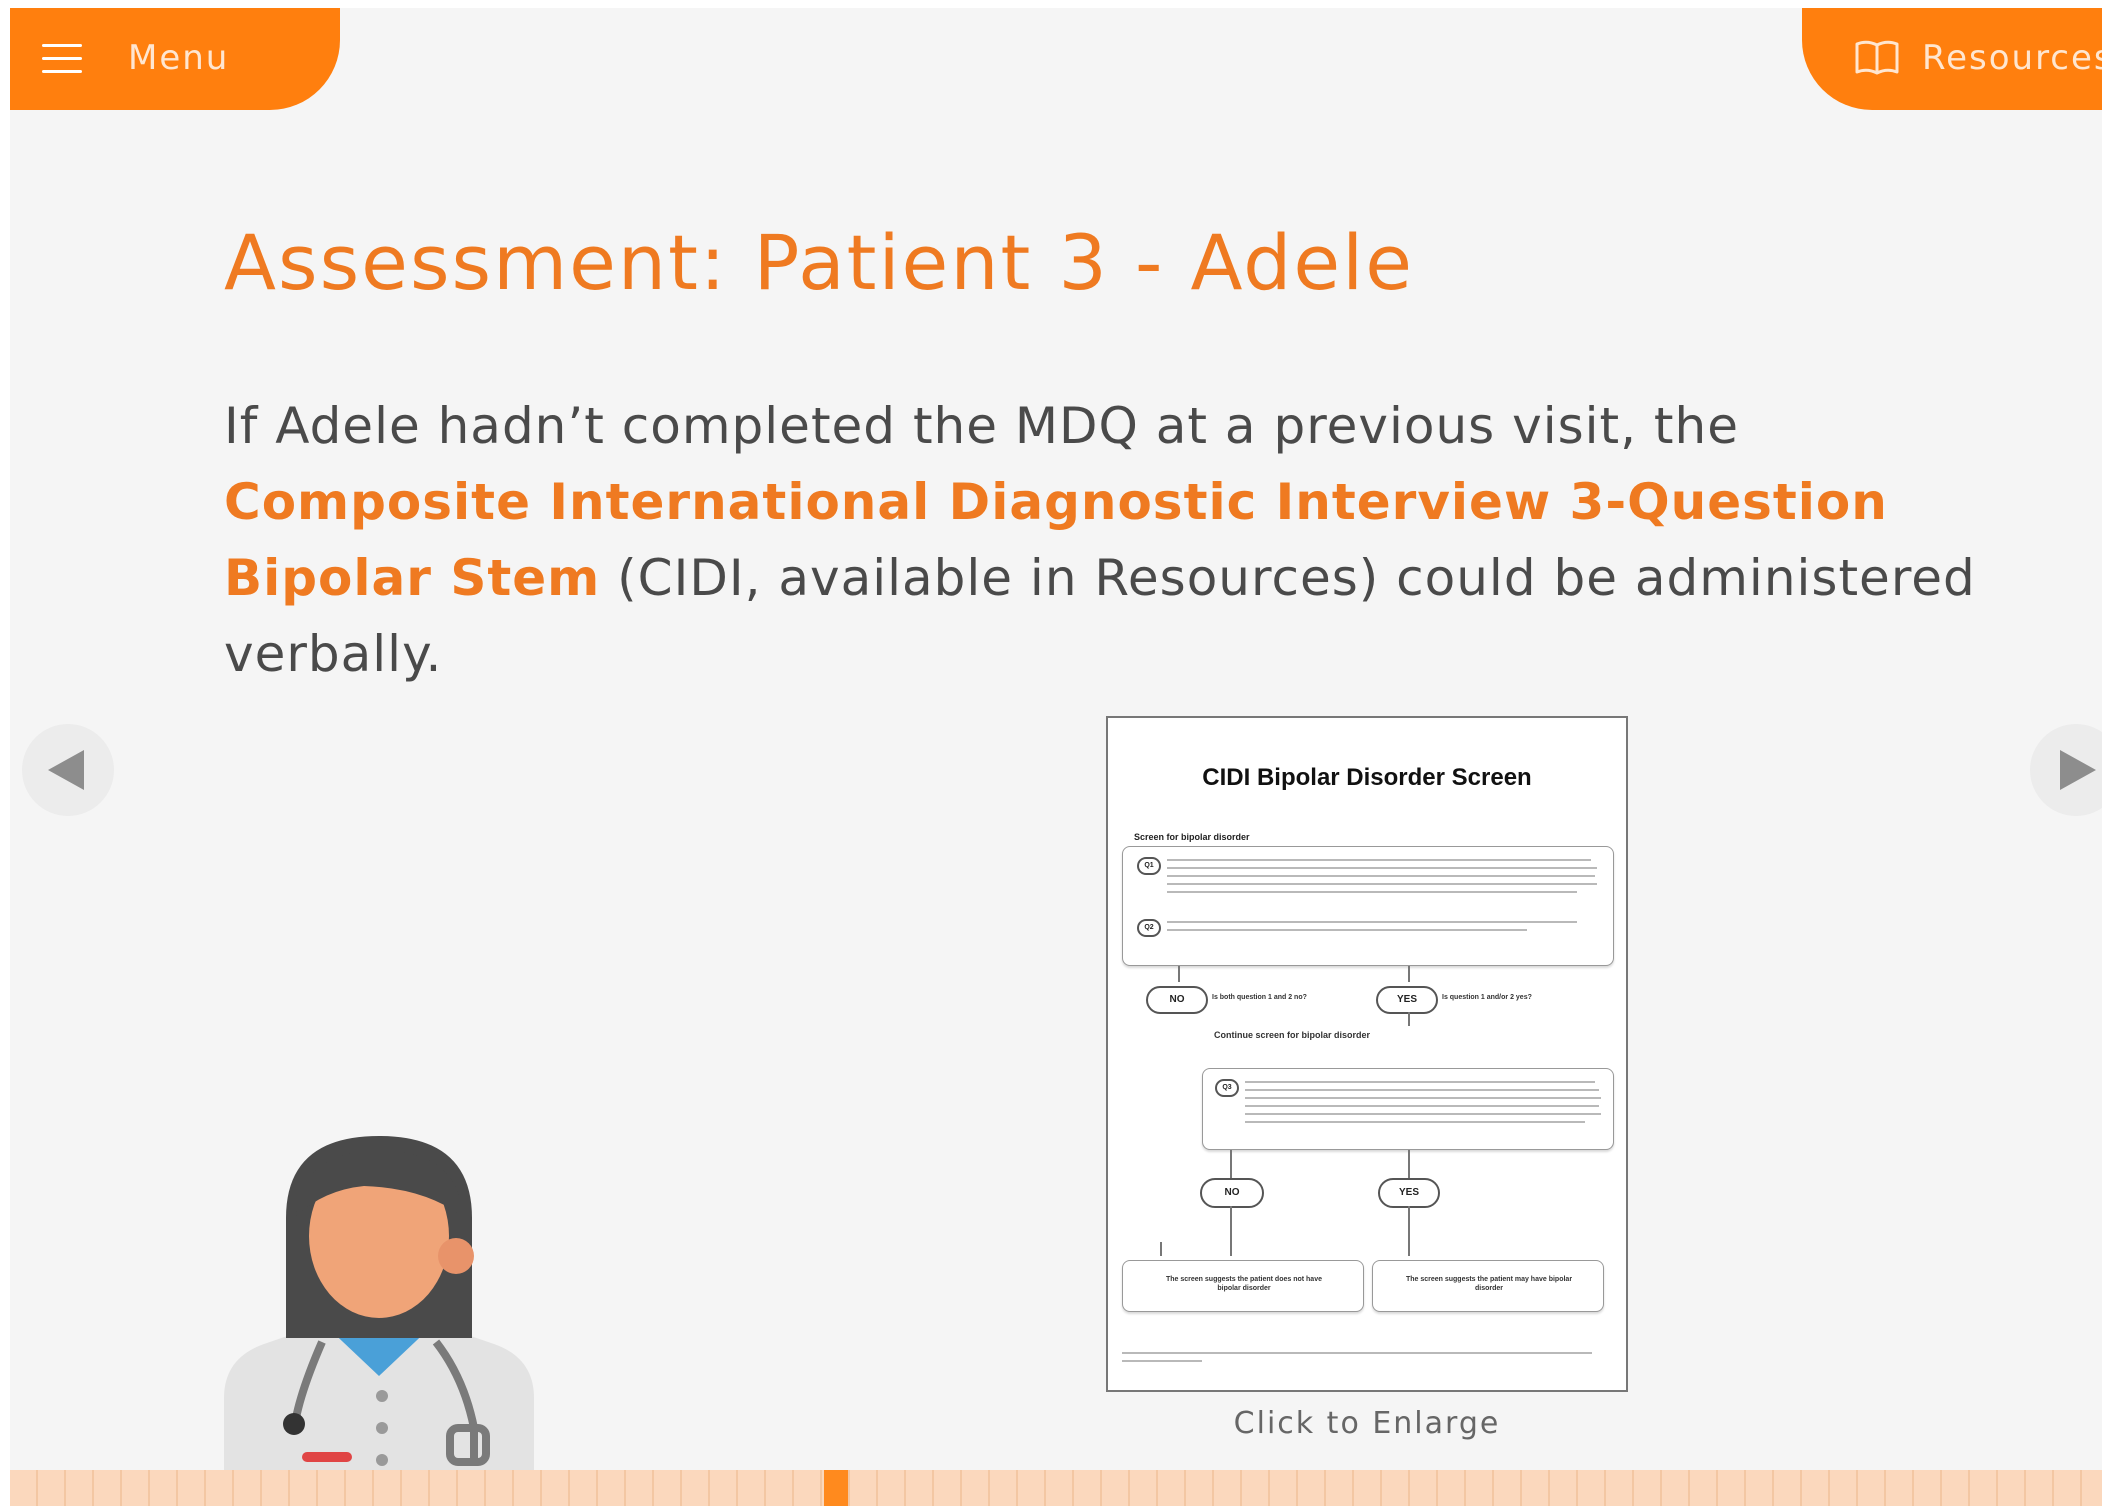  I want to click on menu-button: Menu, so click(175, 59).